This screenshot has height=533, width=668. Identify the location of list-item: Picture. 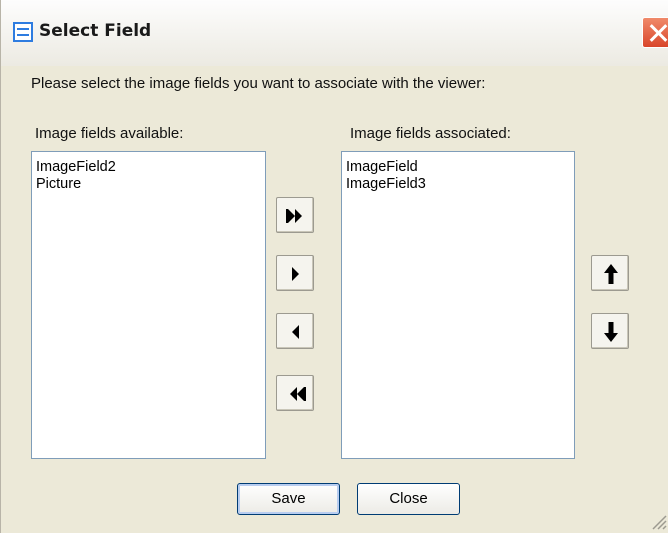
(150, 184).